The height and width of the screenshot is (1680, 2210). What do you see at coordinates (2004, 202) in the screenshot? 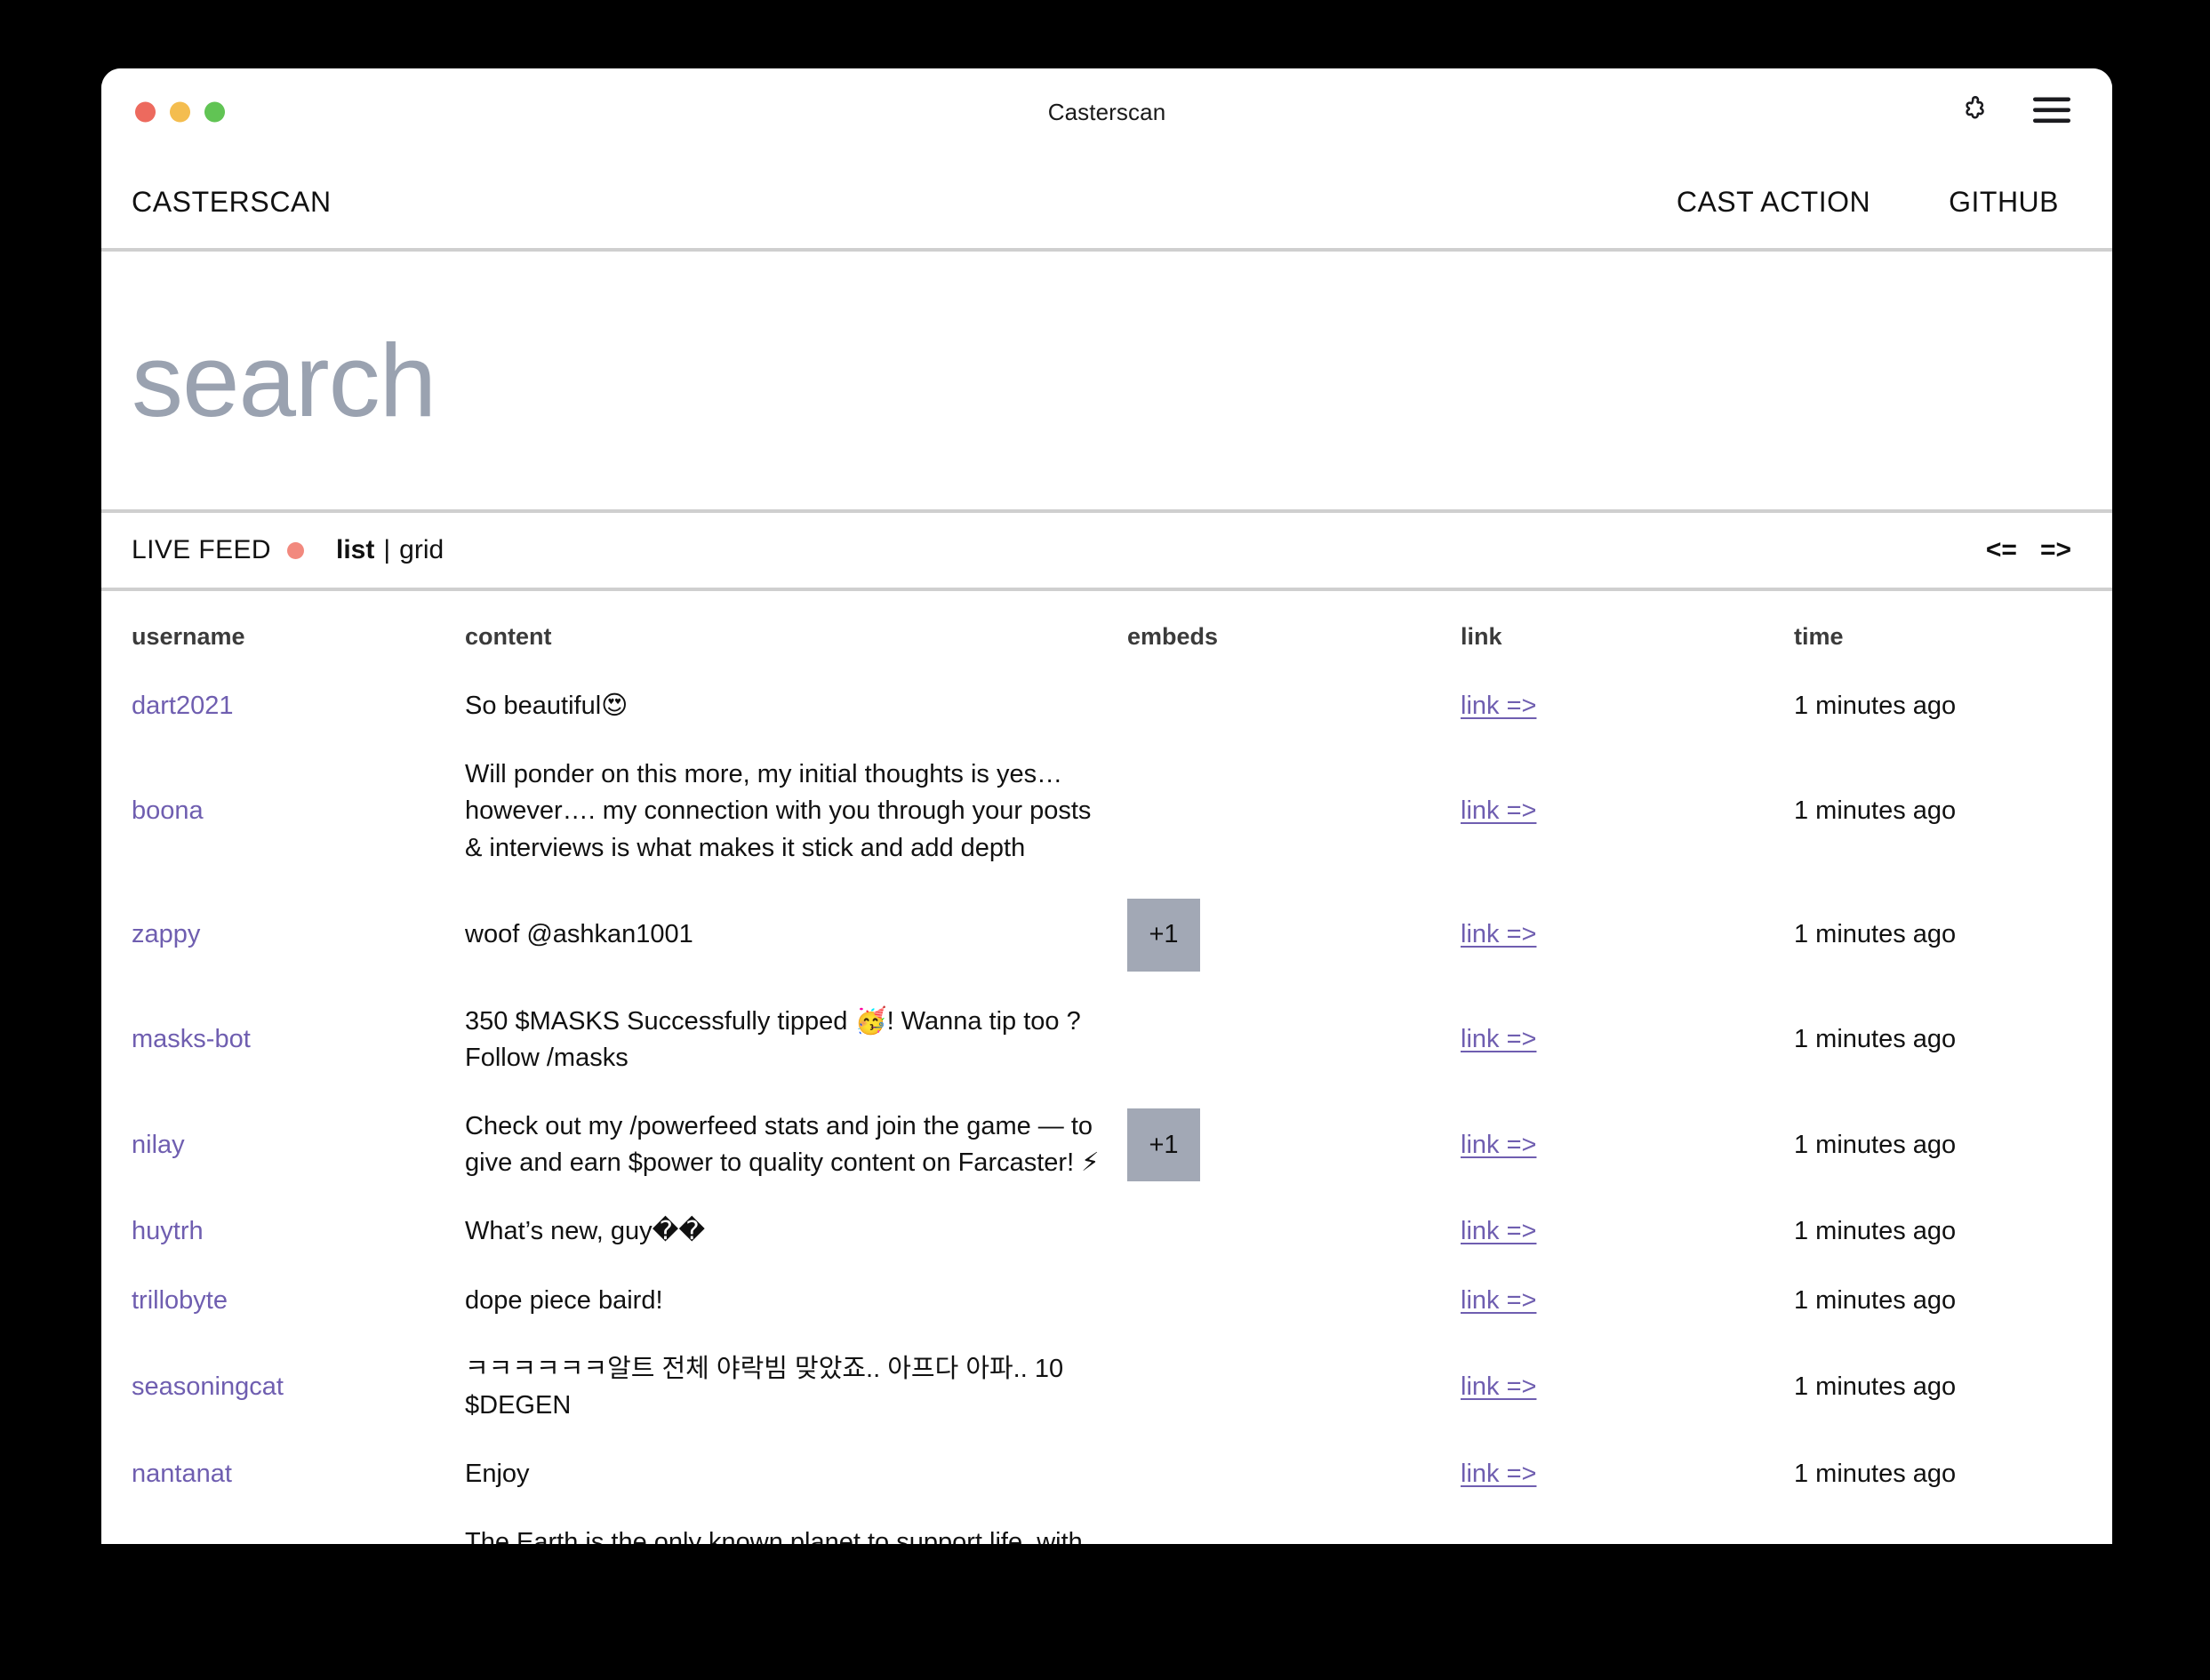
I see `nav-github: GITHUB` at bounding box center [2004, 202].